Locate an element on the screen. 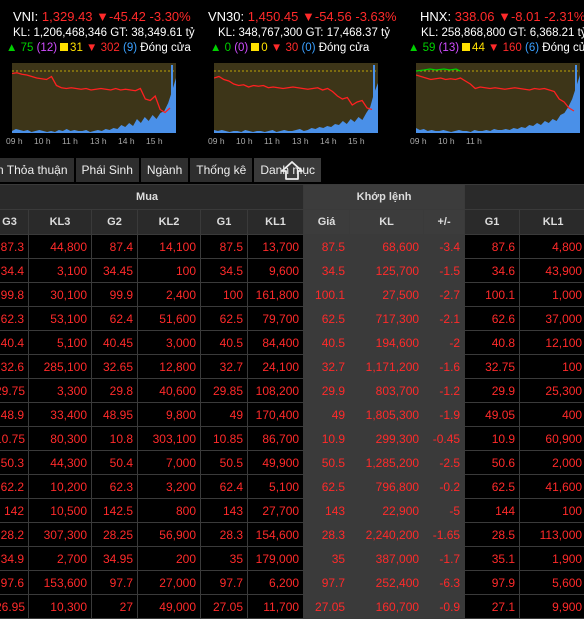  unchanged-count: 0 is located at coordinates (264, 48).